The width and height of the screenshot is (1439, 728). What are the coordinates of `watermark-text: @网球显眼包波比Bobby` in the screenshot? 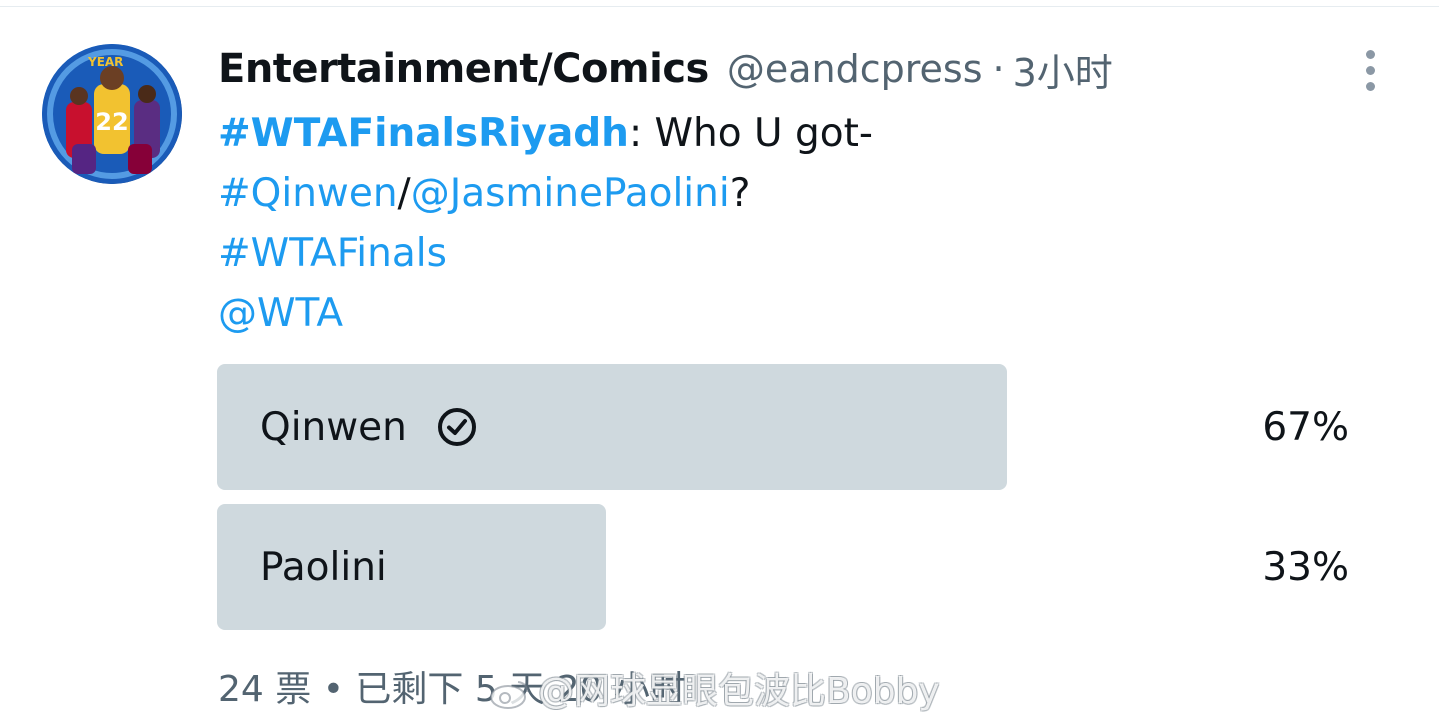 It's located at (739, 691).